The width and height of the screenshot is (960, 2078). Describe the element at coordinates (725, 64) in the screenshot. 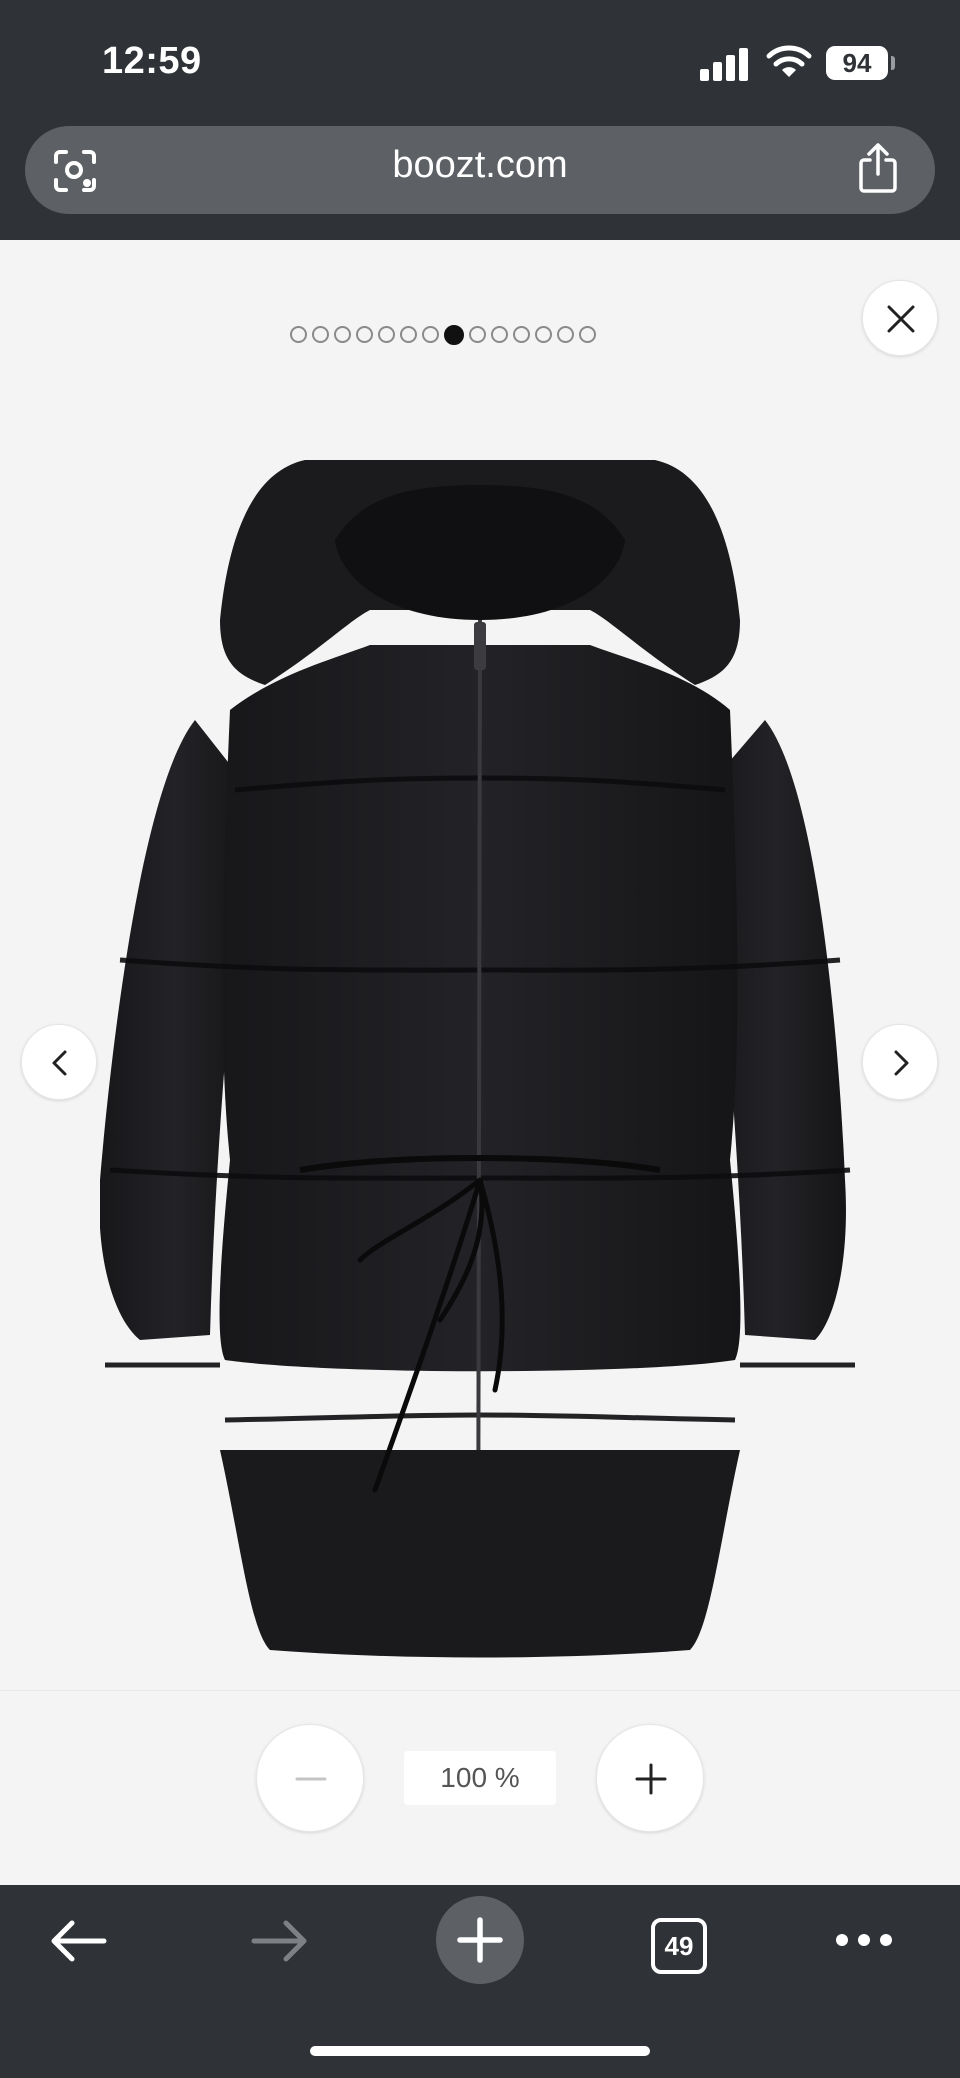

I see `cellular-signal-icon` at that location.